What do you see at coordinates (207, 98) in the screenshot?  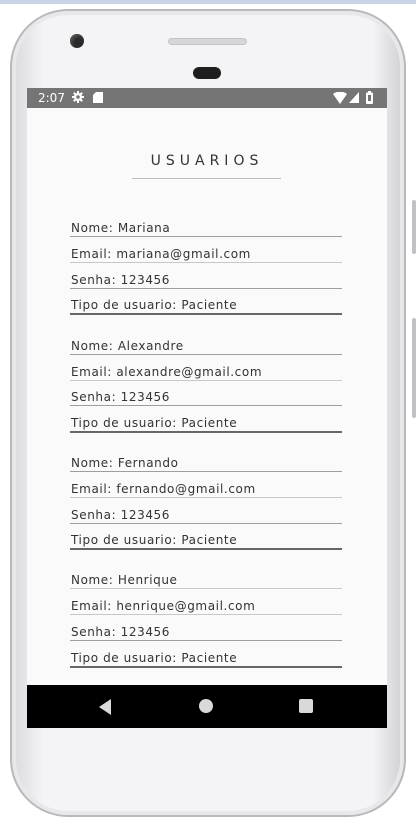 I see `status-bar: 2:07` at bounding box center [207, 98].